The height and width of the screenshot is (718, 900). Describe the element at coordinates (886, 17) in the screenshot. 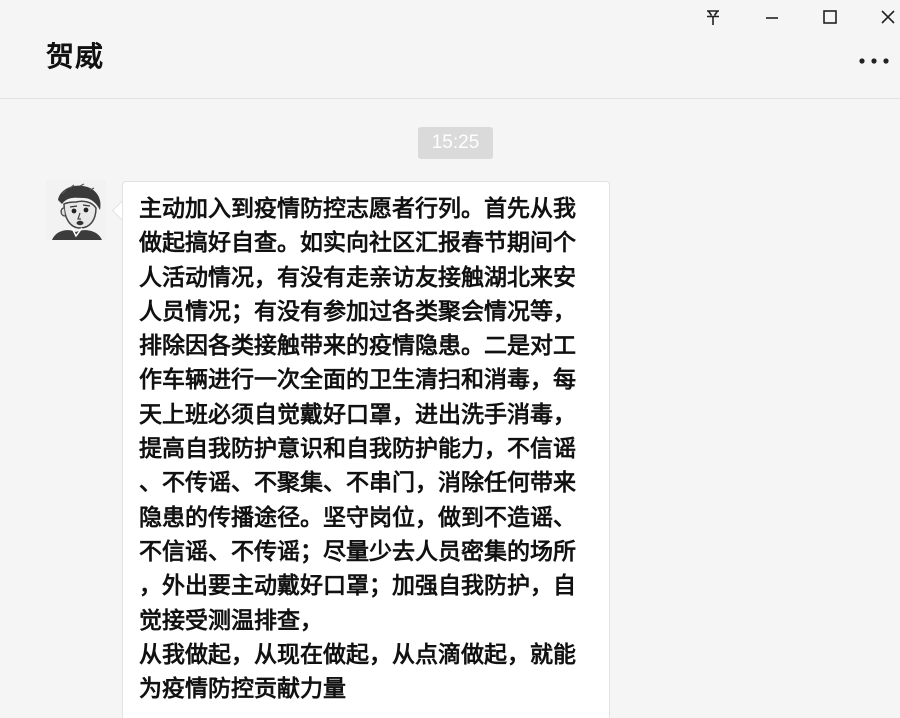

I see `close-icon` at that location.